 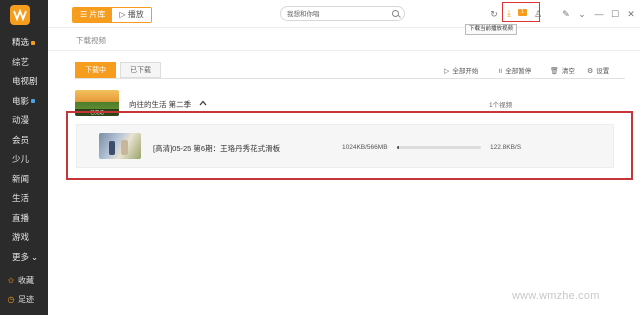 I want to click on sidebar-item-label: 游戏, so click(x=21, y=237).